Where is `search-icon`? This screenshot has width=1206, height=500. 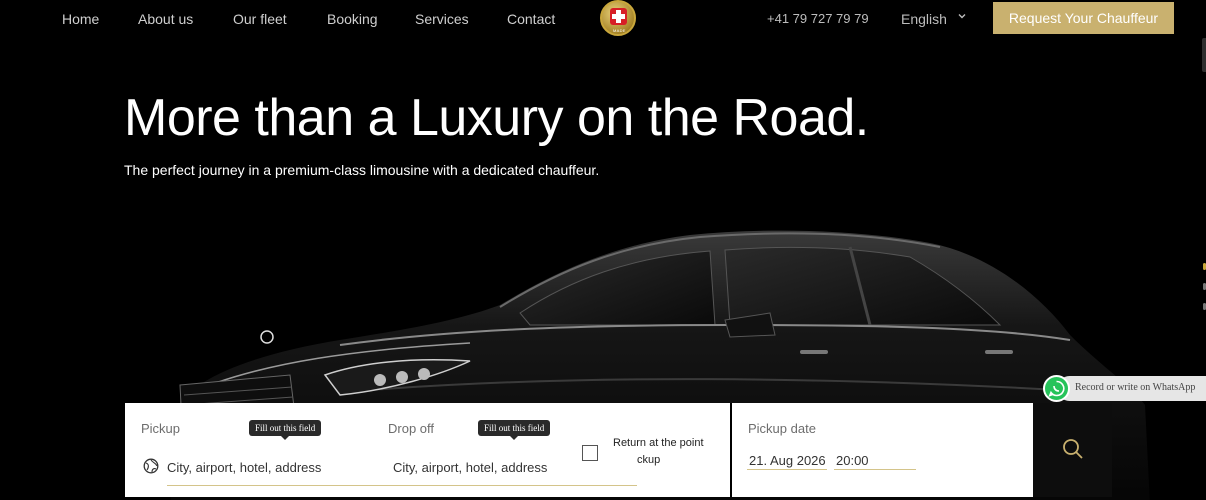
search-icon is located at coordinates (1072, 448).